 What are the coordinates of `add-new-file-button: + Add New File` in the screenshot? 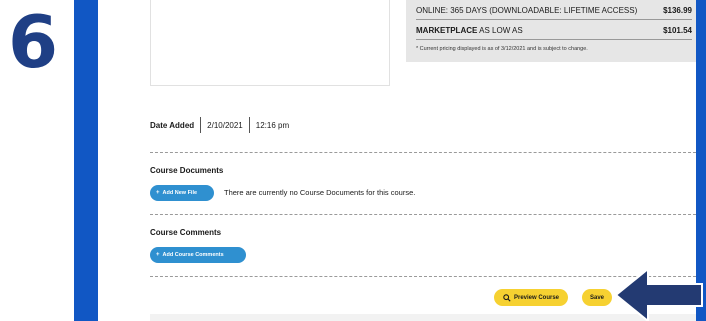 It's located at (182, 193).